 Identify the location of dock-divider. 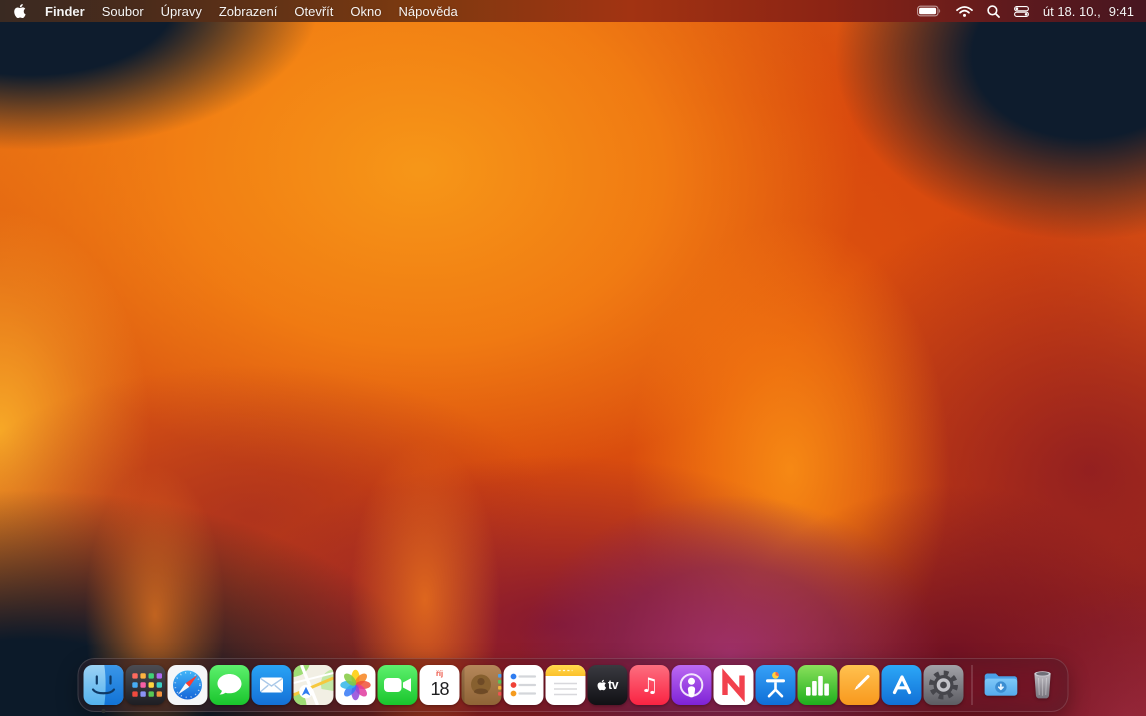
(972, 685).